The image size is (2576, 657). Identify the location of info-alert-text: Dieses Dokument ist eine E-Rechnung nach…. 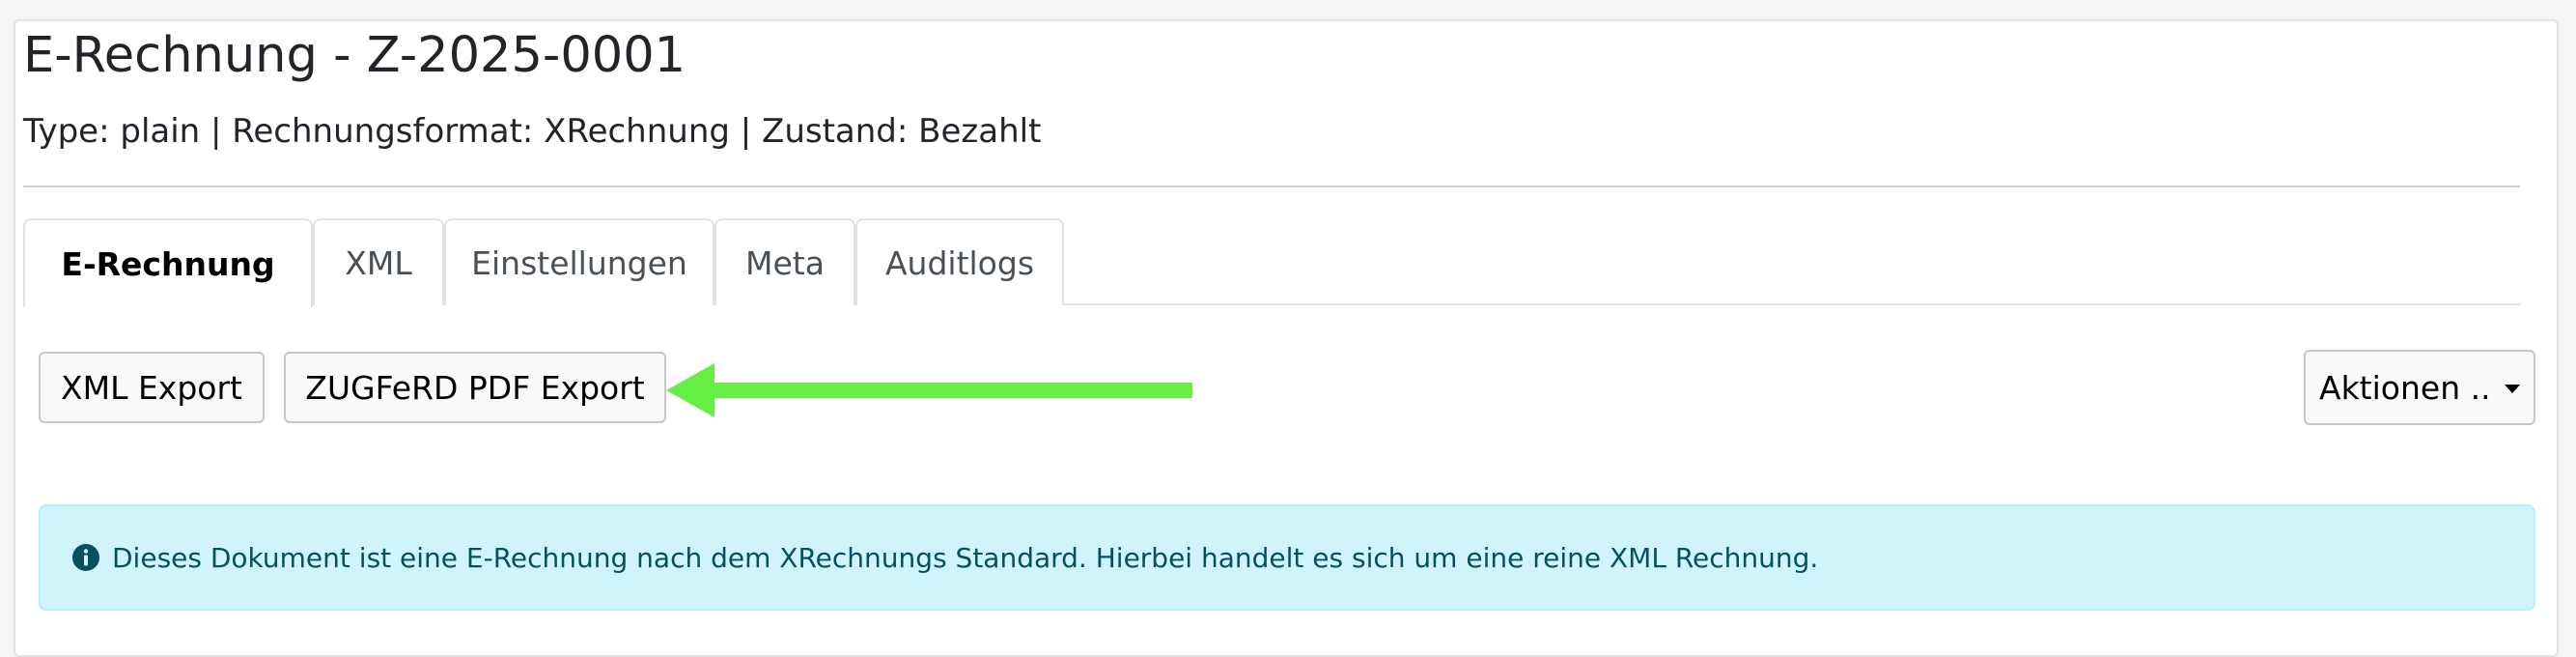
(966, 557).